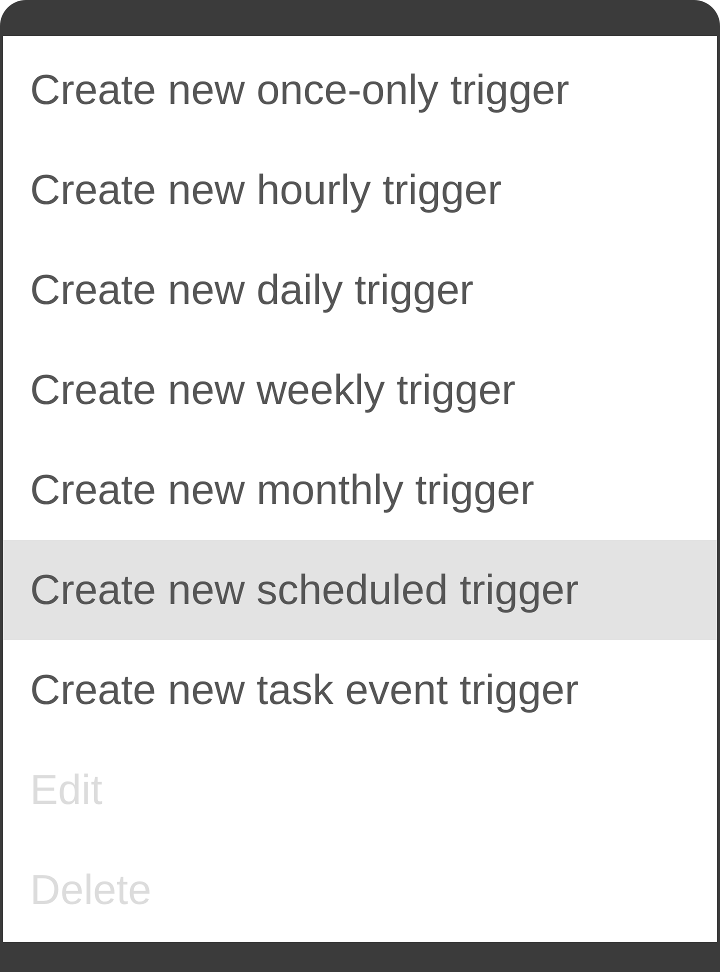 This screenshot has height=972, width=720. What do you see at coordinates (360, 690) in the screenshot?
I see `menu-item: Create new task event trigger` at bounding box center [360, 690].